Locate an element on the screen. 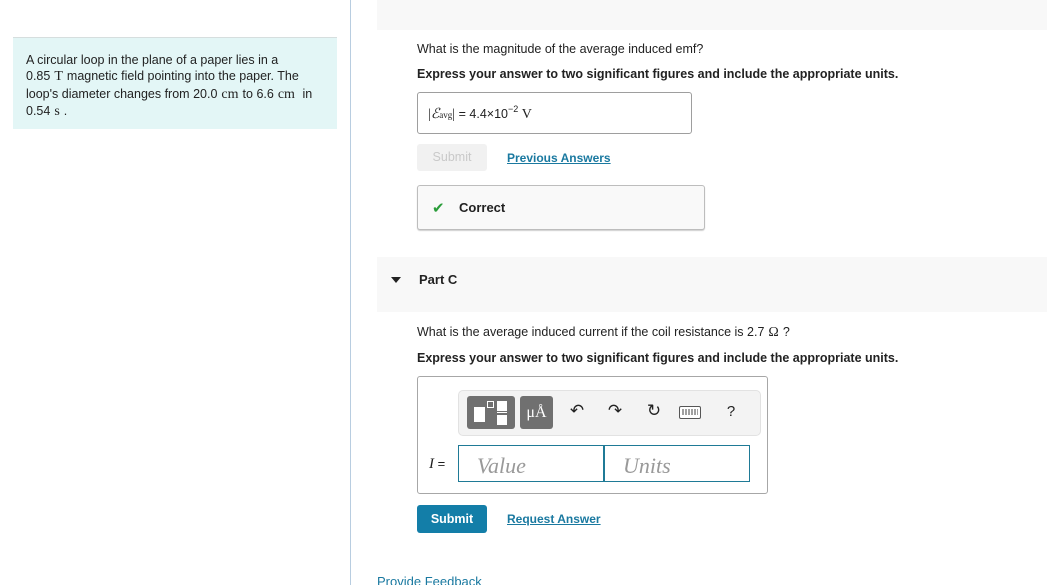 Image resolution: width=1047 pixels, height=585 pixels. panel-divider is located at coordinates (350, 292).